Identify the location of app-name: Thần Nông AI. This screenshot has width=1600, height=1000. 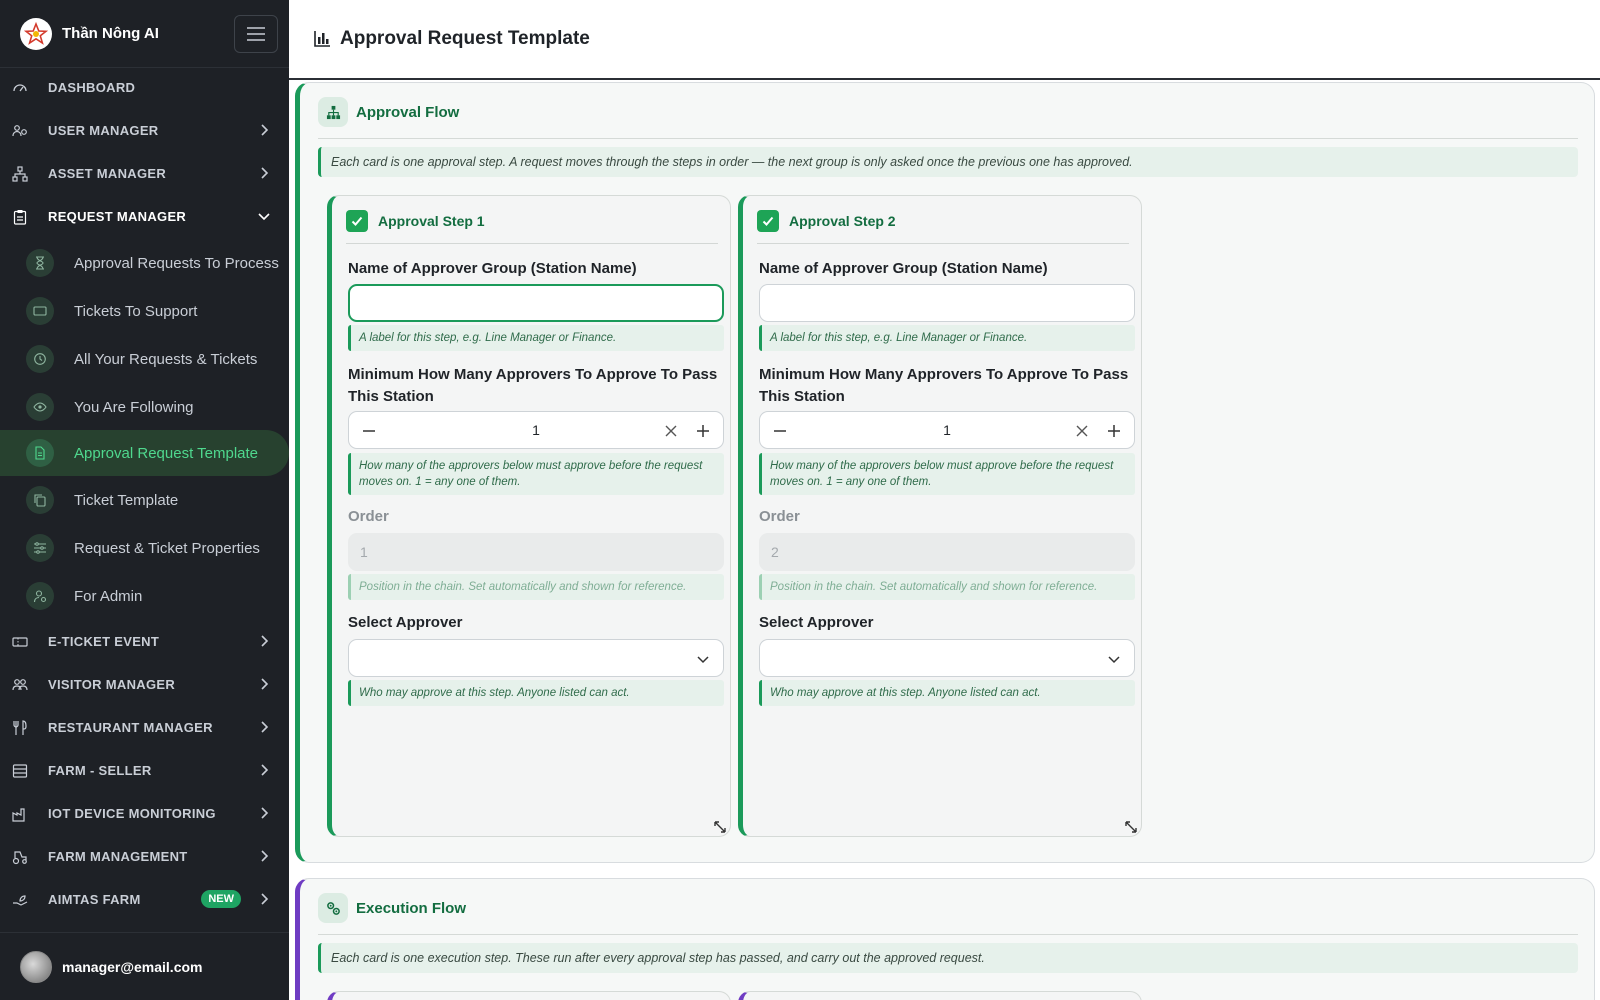
(110, 33).